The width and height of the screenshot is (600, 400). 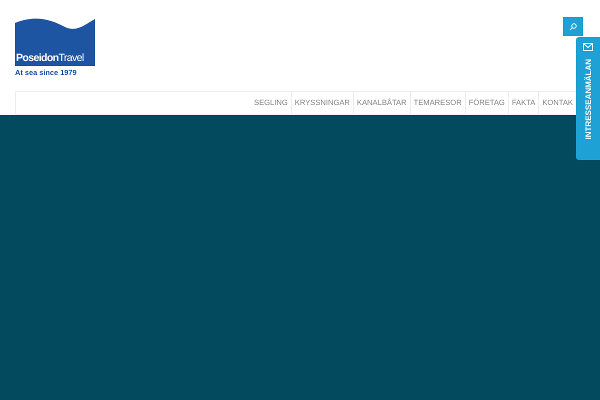 I want to click on search-button, so click(x=573, y=26).